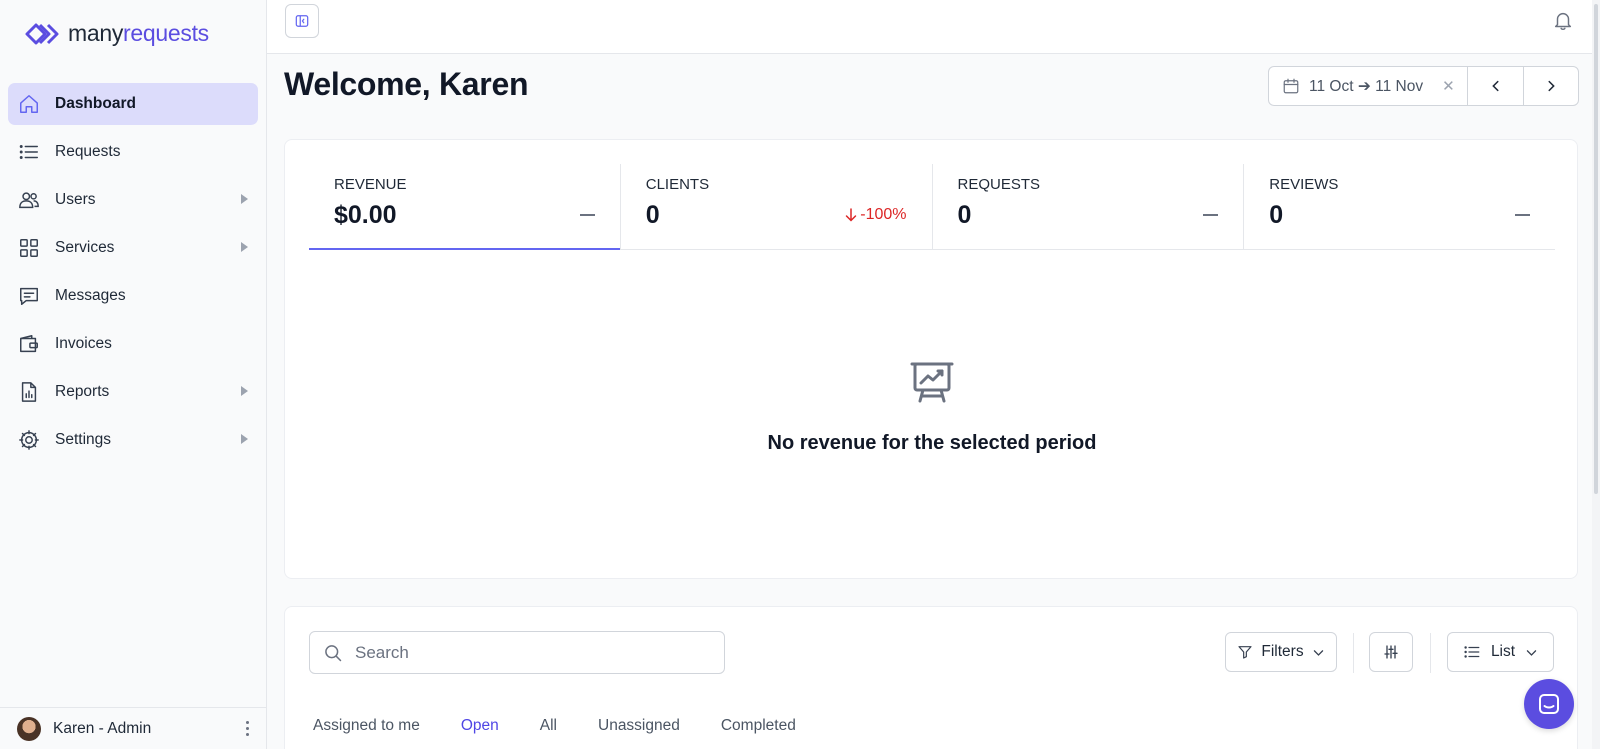  I want to click on users-icon, so click(29, 200).